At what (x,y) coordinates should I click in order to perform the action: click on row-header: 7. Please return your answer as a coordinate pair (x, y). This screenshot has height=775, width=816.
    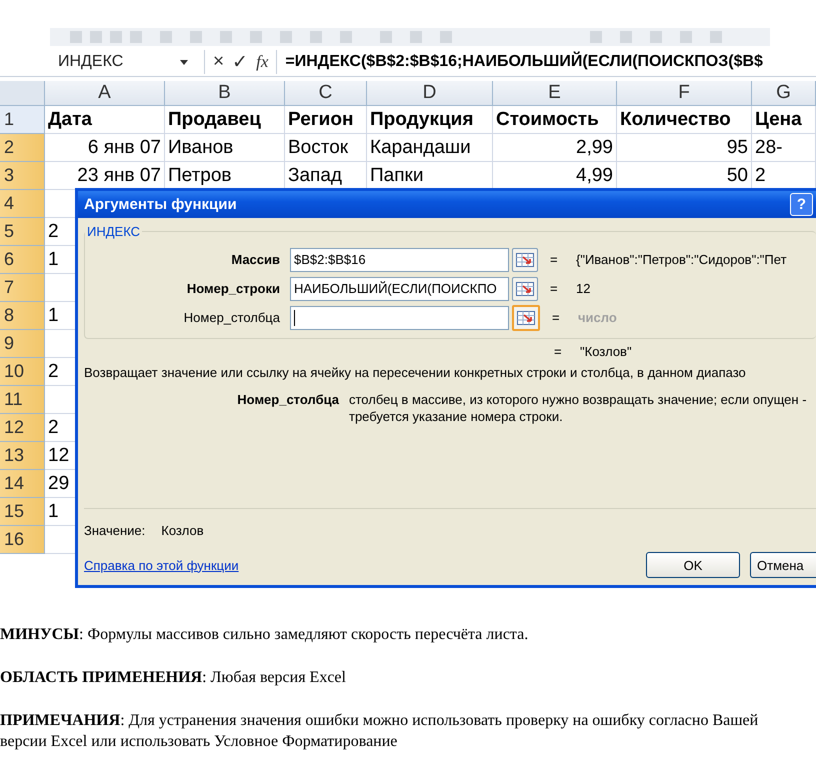
    Looking at the image, I should click on (22, 288).